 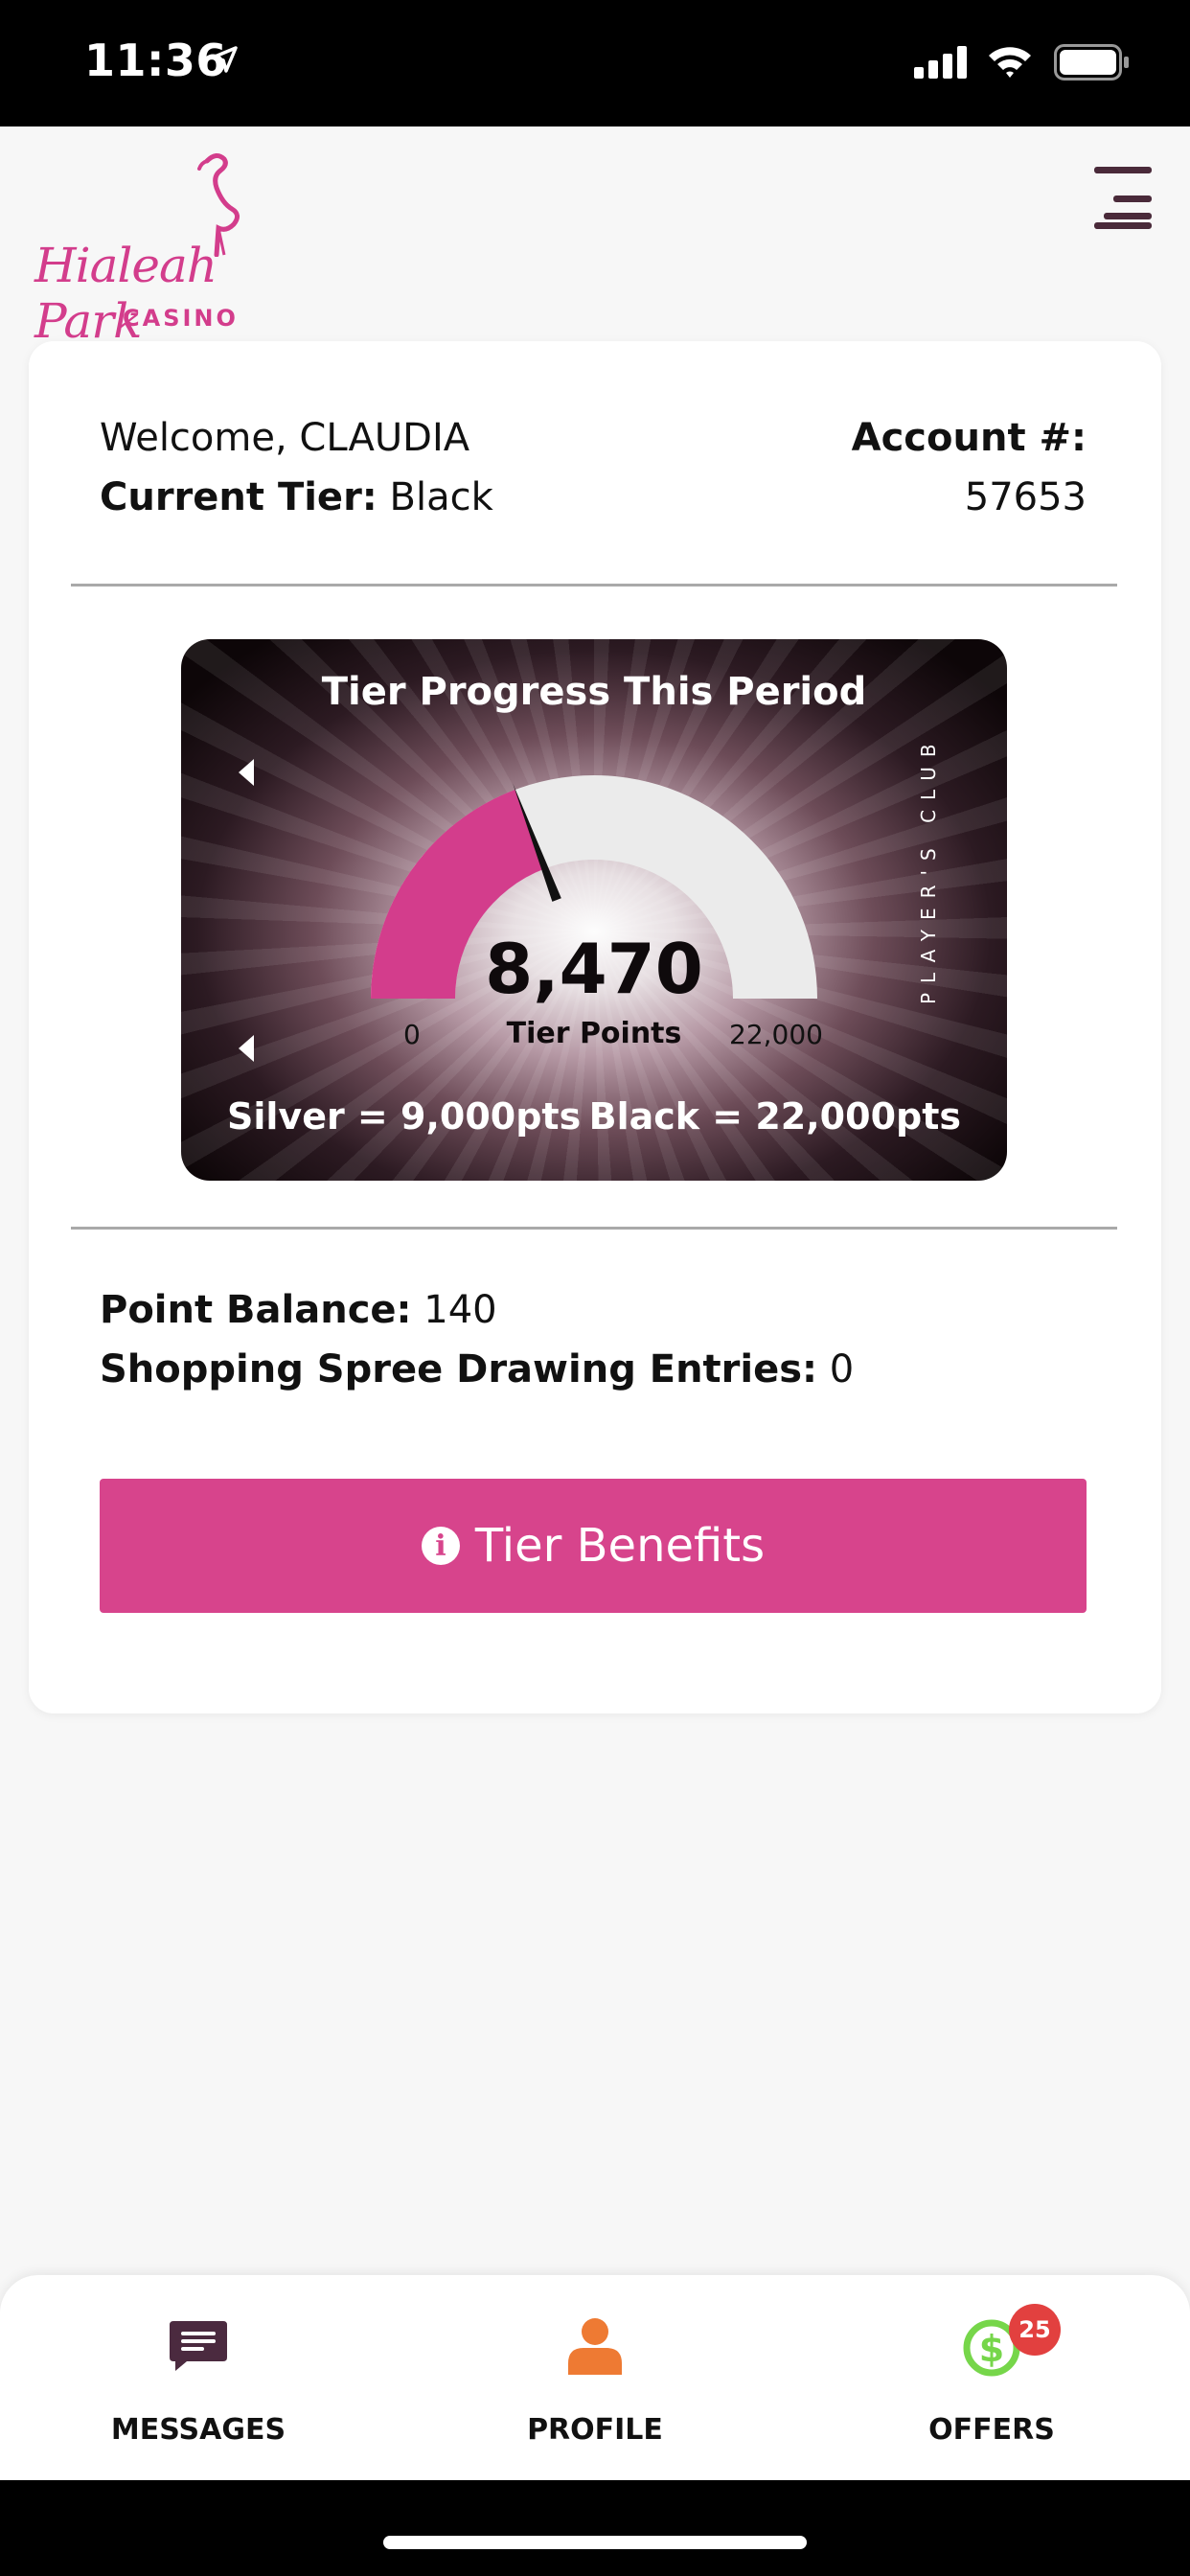 What do you see at coordinates (239, 497) in the screenshot?
I see `tier-label: Current Tier:` at bounding box center [239, 497].